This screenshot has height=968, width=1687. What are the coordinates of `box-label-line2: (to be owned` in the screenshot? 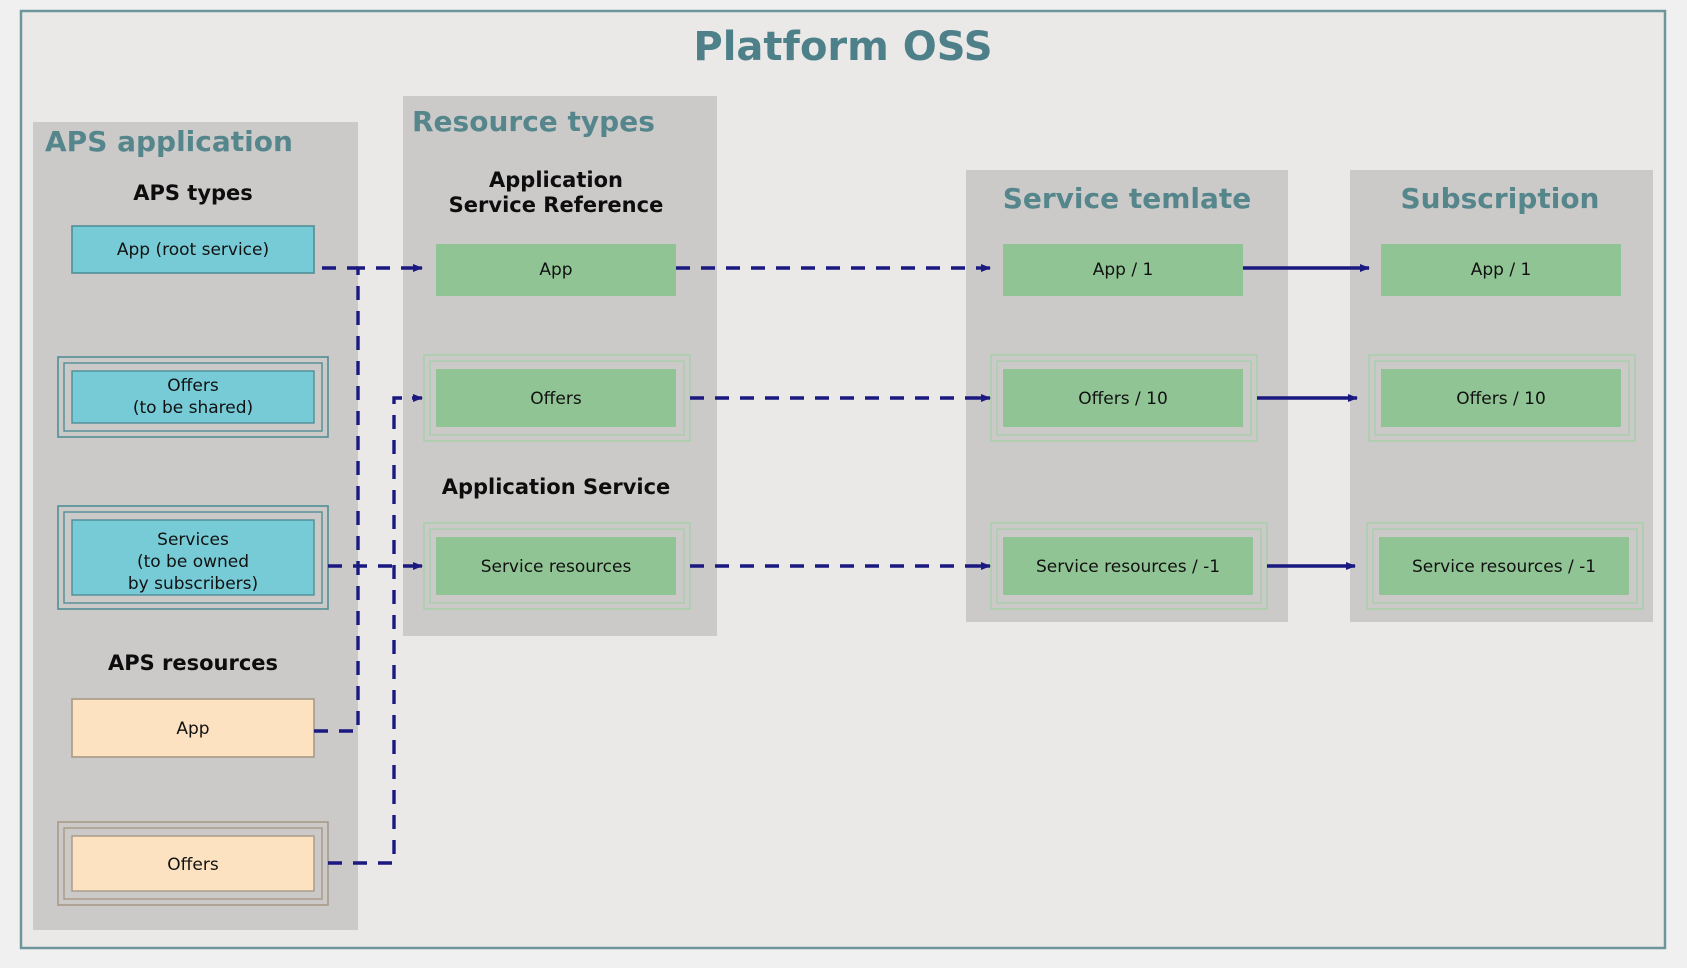 It's located at (193, 562).